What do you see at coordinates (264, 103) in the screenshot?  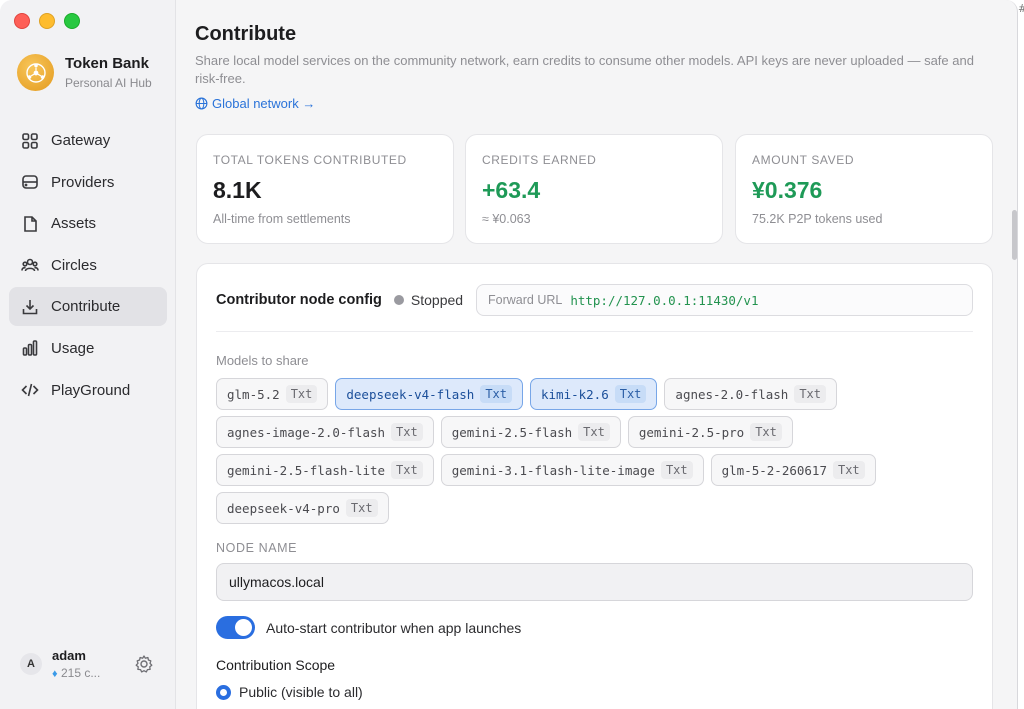 I see `global-network-label: Global network →` at bounding box center [264, 103].